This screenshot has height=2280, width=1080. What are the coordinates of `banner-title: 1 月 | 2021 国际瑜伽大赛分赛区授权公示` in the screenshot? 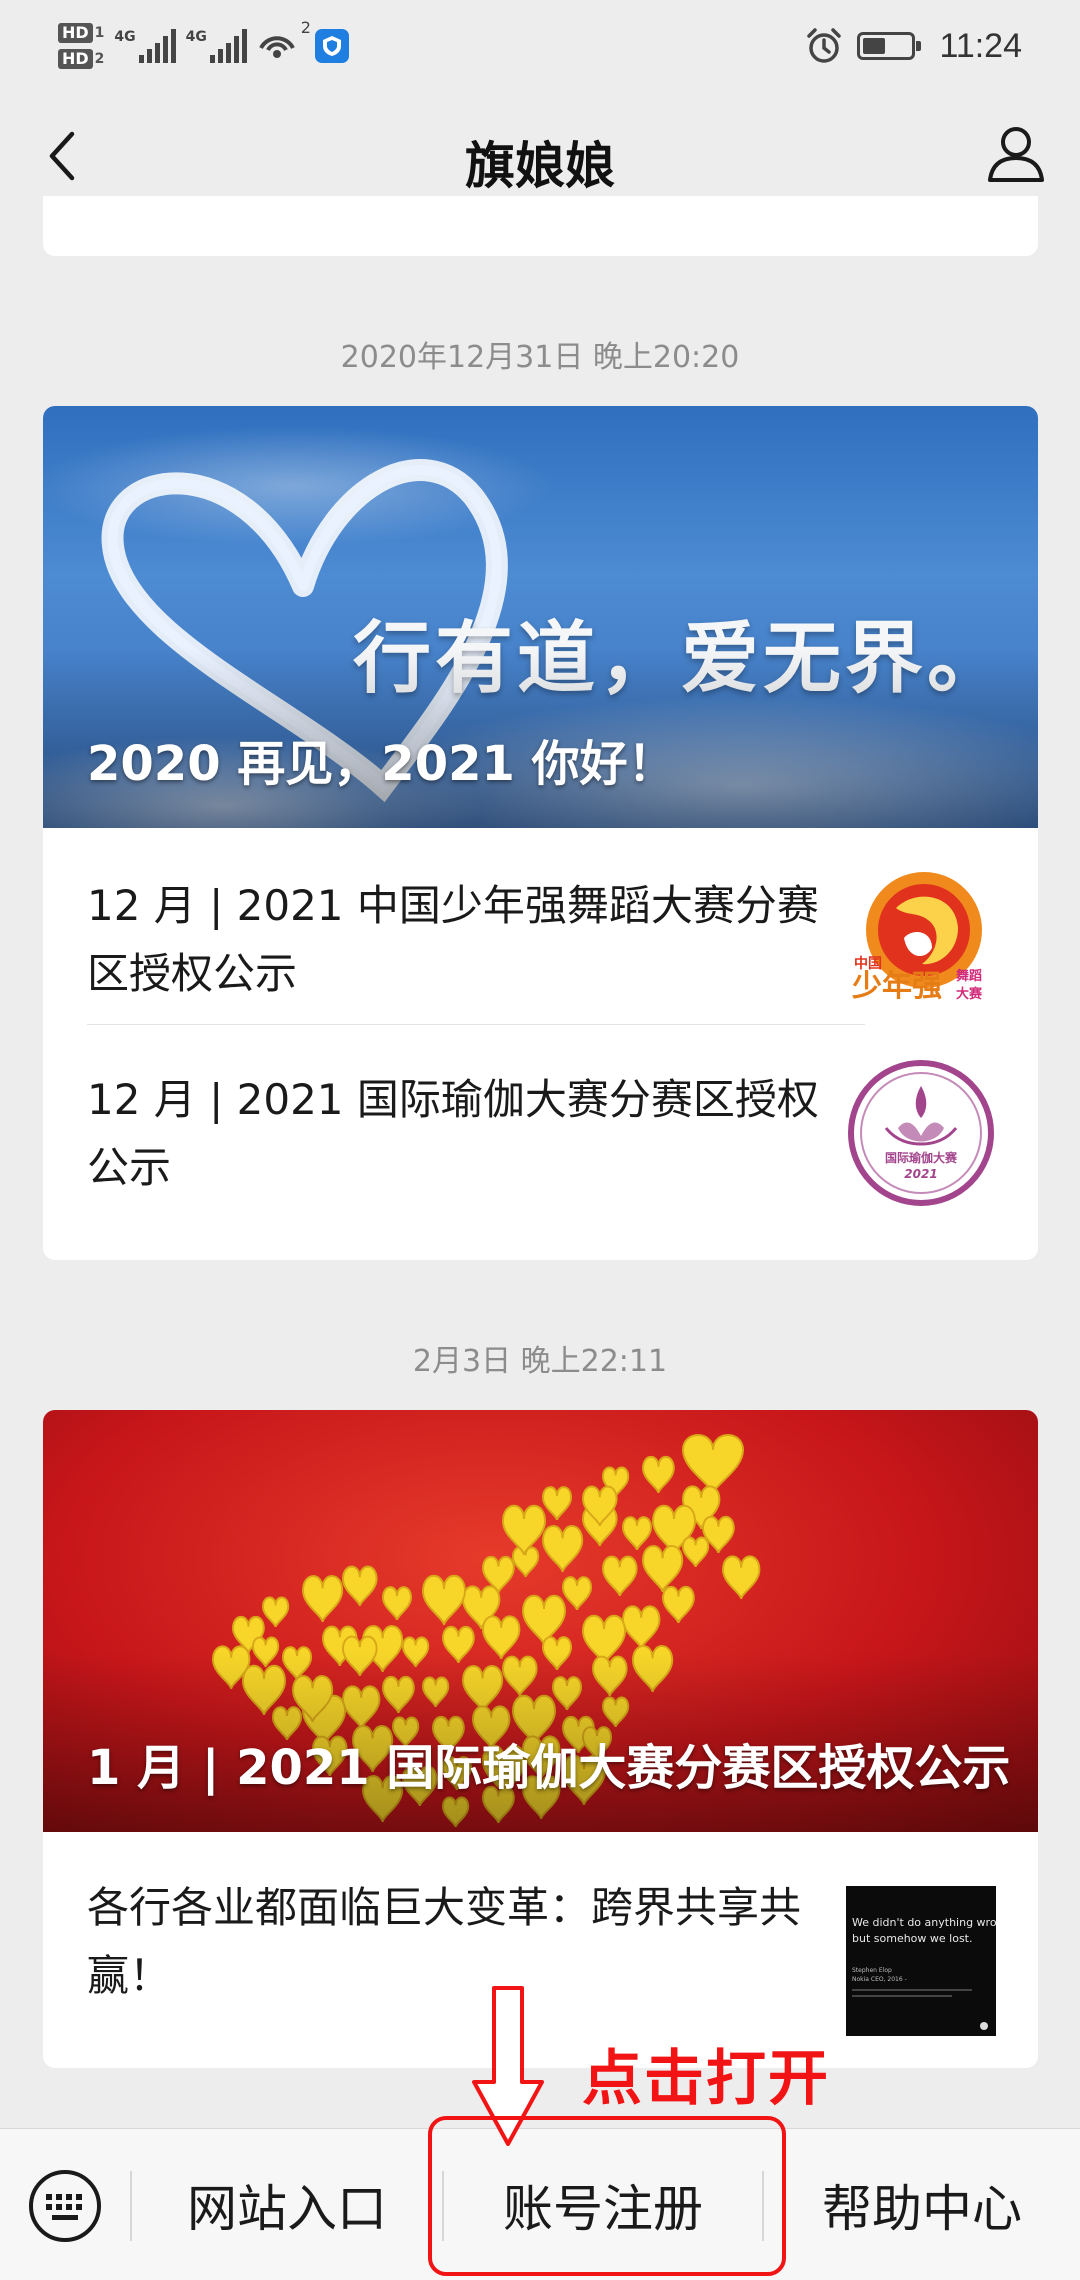 It's located at (549, 1768).